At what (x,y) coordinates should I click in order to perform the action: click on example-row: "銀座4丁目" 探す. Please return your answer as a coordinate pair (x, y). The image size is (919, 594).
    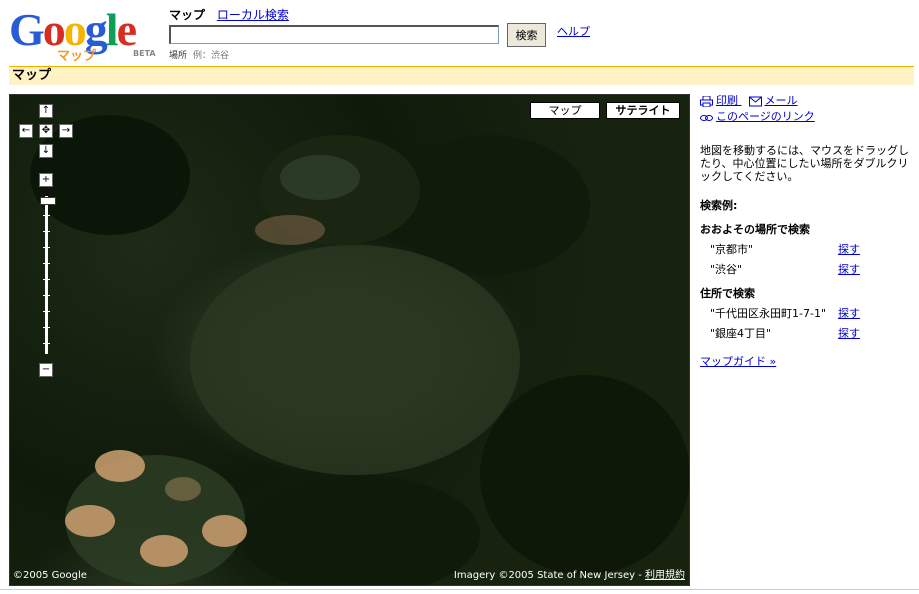
    Looking at the image, I should click on (780, 333).